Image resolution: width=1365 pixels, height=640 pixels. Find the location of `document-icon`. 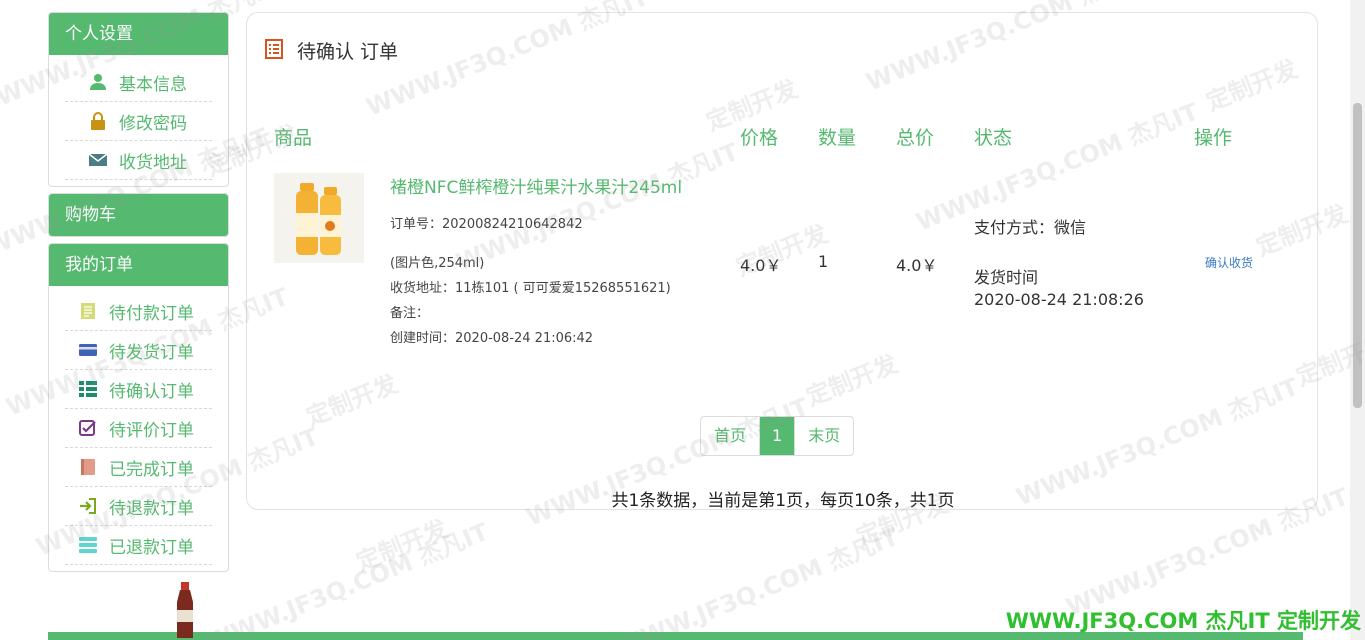

document-icon is located at coordinates (88, 311).